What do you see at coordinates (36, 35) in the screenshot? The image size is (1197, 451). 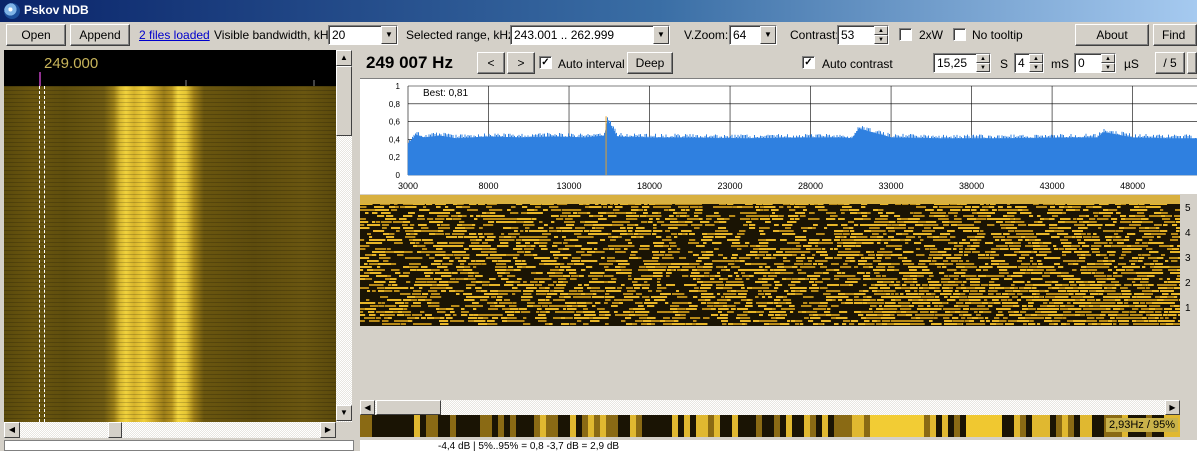 I see `open-button: Open` at bounding box center [36, 35].